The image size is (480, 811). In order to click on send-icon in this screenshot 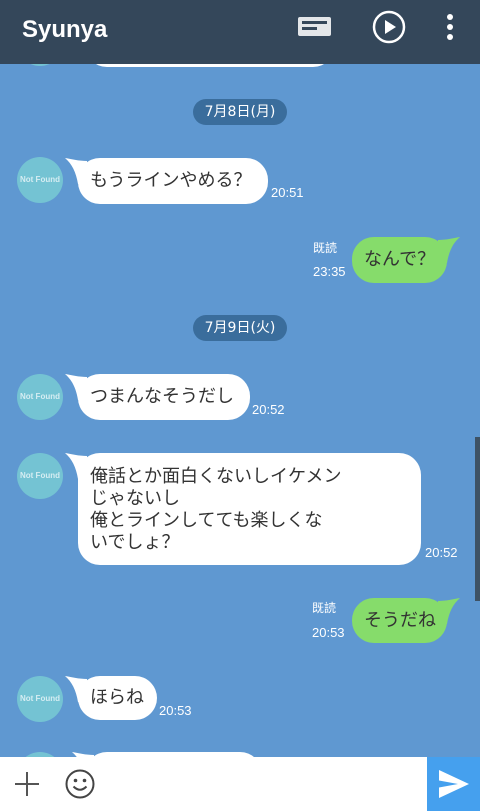, I will do `click(454, 784)`.